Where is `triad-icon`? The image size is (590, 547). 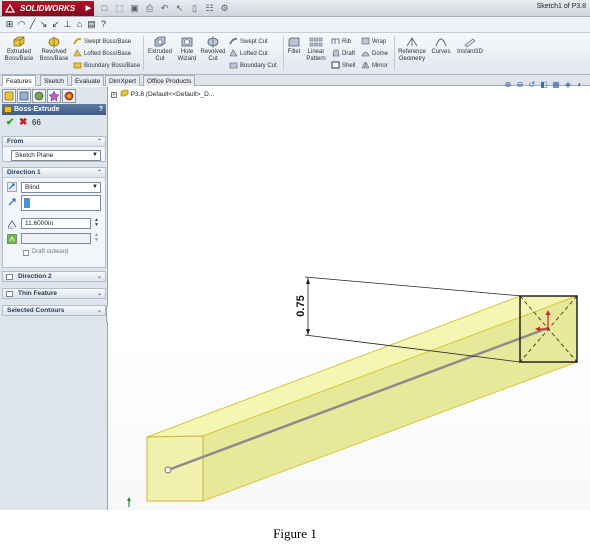 triad-icon is located at coordinates (129, 502).